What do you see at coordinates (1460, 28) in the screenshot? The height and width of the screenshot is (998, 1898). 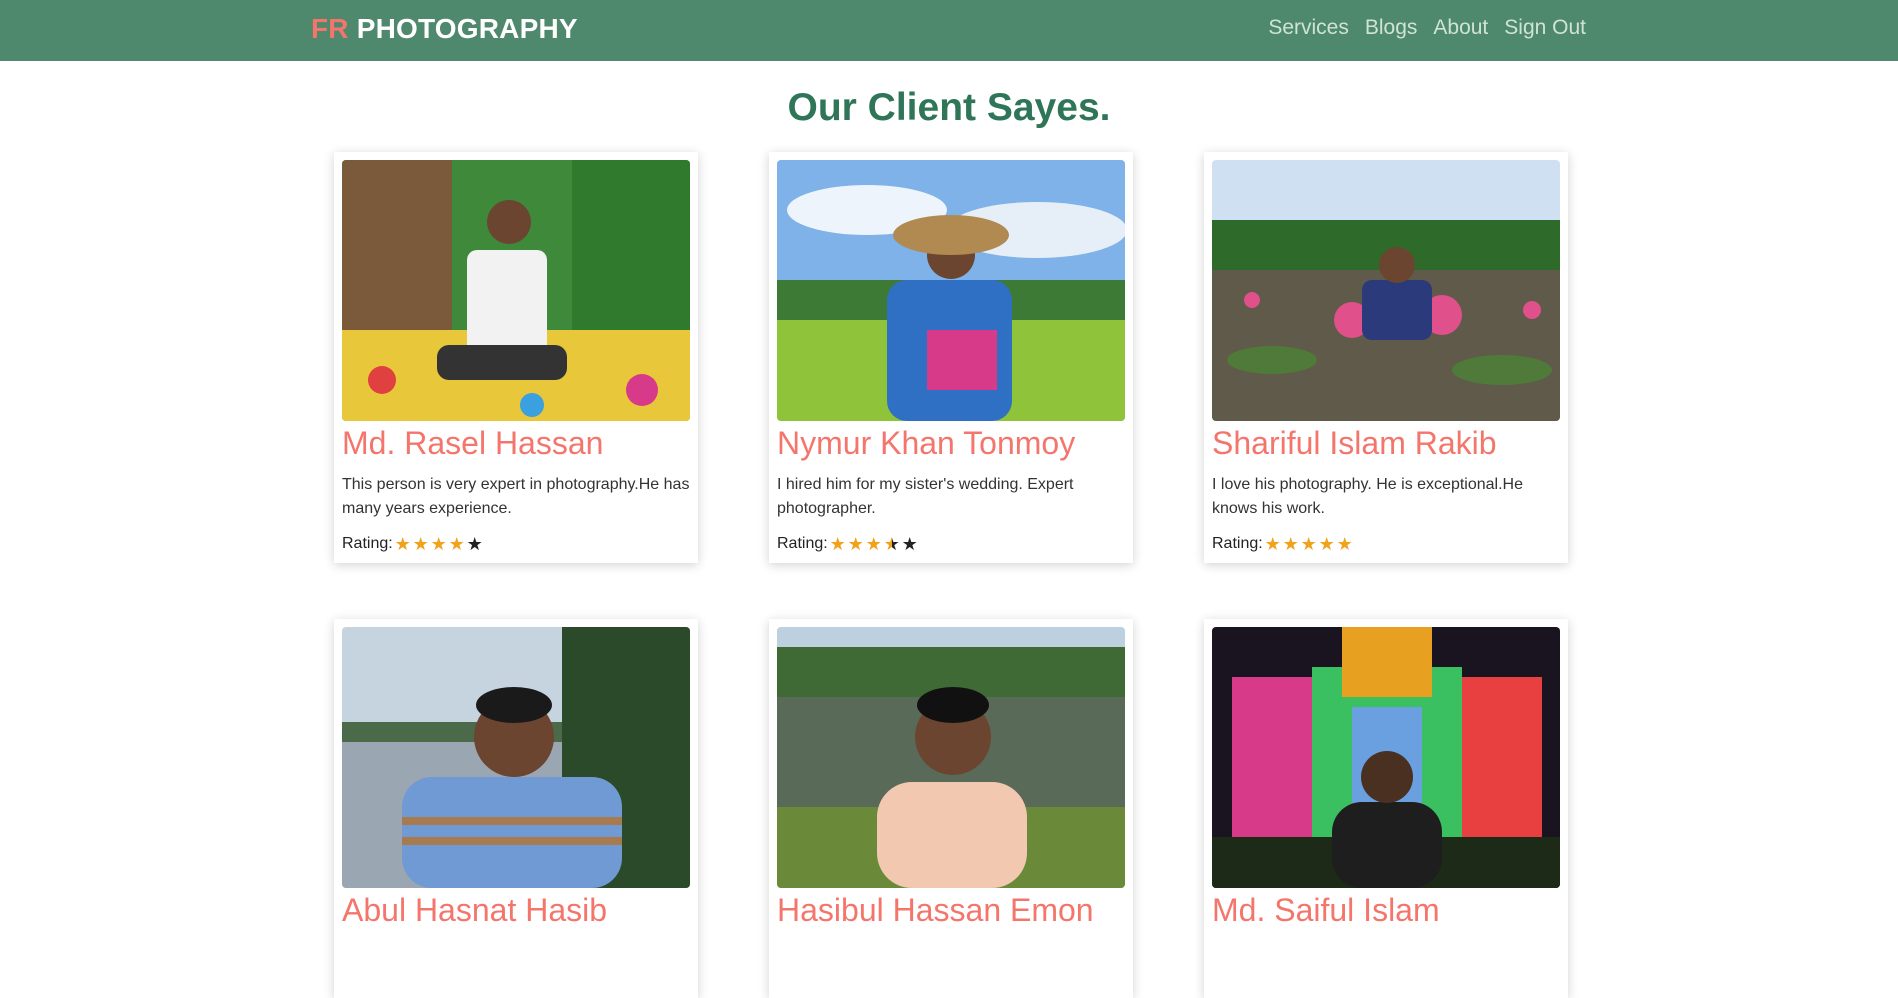 I see `nav-link-about: About` at bounding box center [1460, 28].